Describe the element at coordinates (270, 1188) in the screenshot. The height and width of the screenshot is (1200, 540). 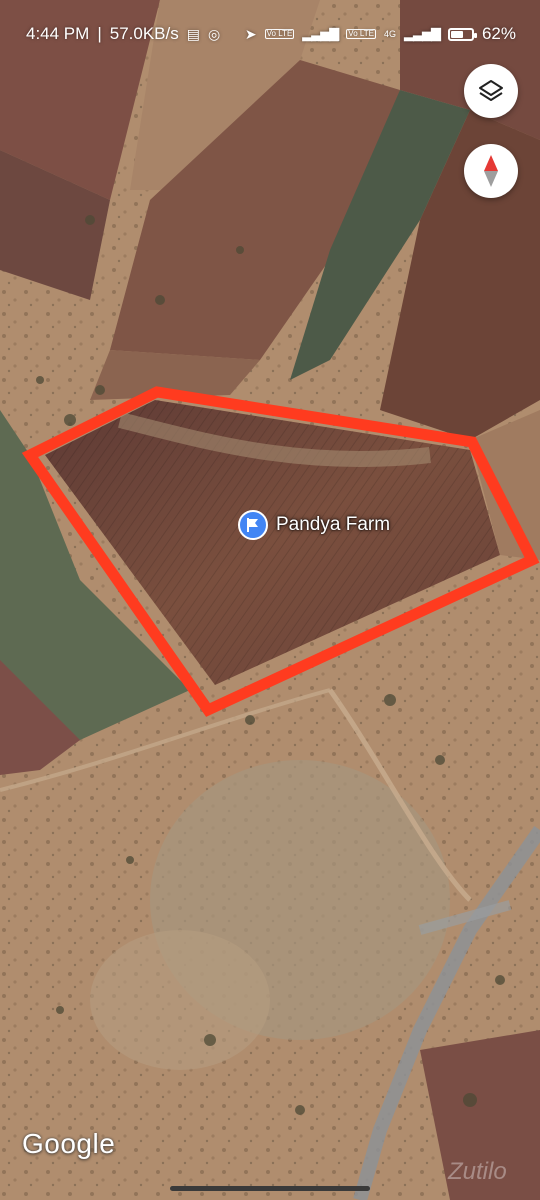
I see `home-indicator` at that location.